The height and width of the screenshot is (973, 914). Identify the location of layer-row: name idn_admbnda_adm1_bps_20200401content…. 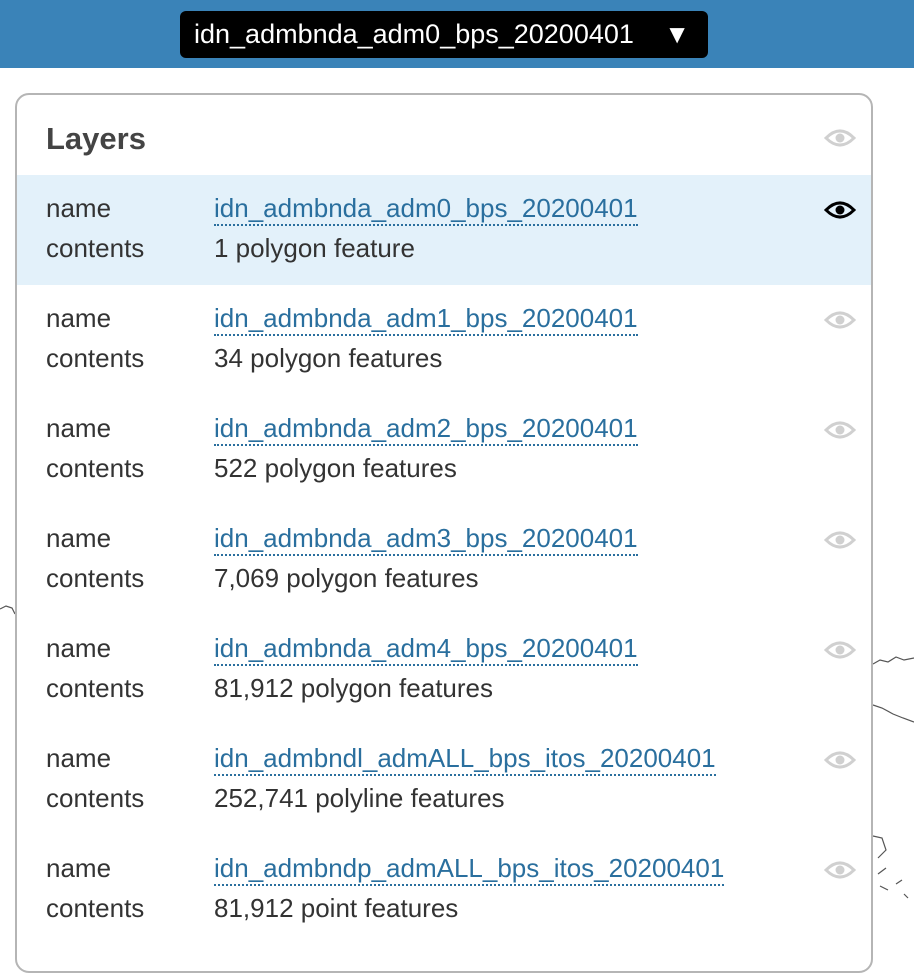
(444, 340).